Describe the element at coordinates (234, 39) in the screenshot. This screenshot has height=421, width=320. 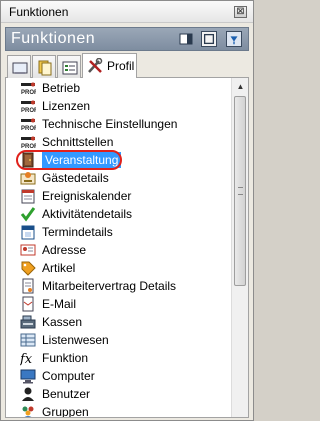
I see `pin-icon` at that location.